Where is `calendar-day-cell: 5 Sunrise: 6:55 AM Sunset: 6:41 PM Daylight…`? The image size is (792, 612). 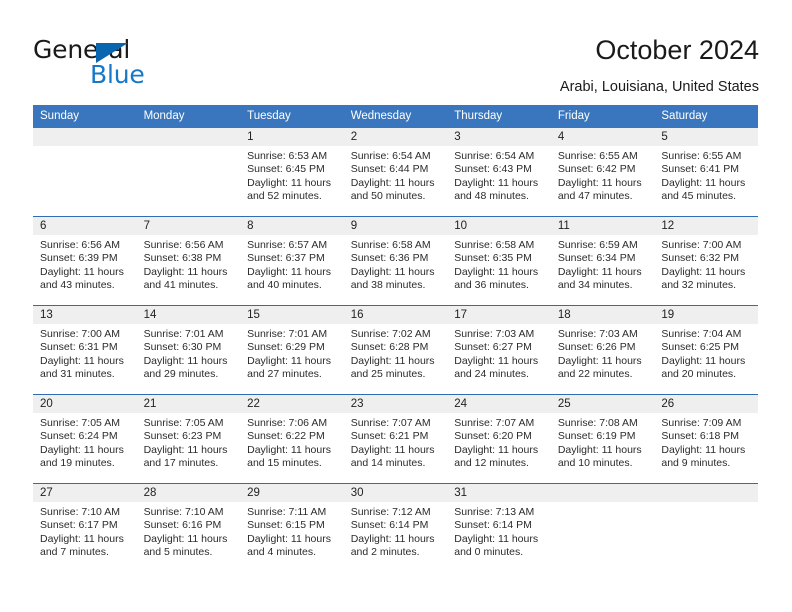 calendar-day-cell: 5 Sunrise: 6:55 AM Sunset: 6:41 PM Daylight… is located at coordinates (706, 172).